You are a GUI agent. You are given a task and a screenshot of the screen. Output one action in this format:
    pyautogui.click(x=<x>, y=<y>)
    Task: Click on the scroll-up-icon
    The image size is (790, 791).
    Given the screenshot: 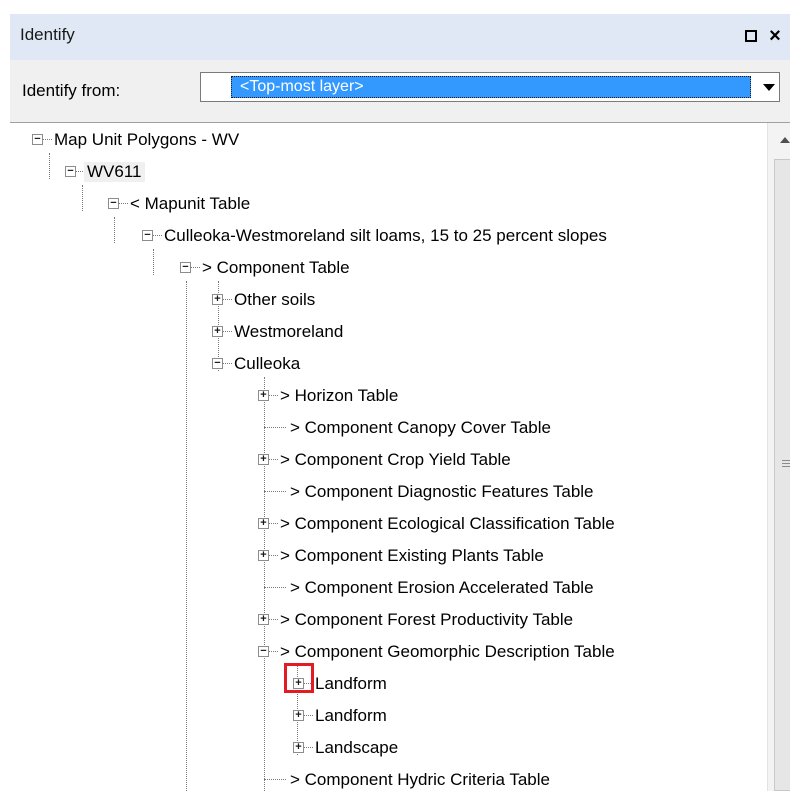 What is the action you would take?
    pyautogui.click(x=785, y=140)
    